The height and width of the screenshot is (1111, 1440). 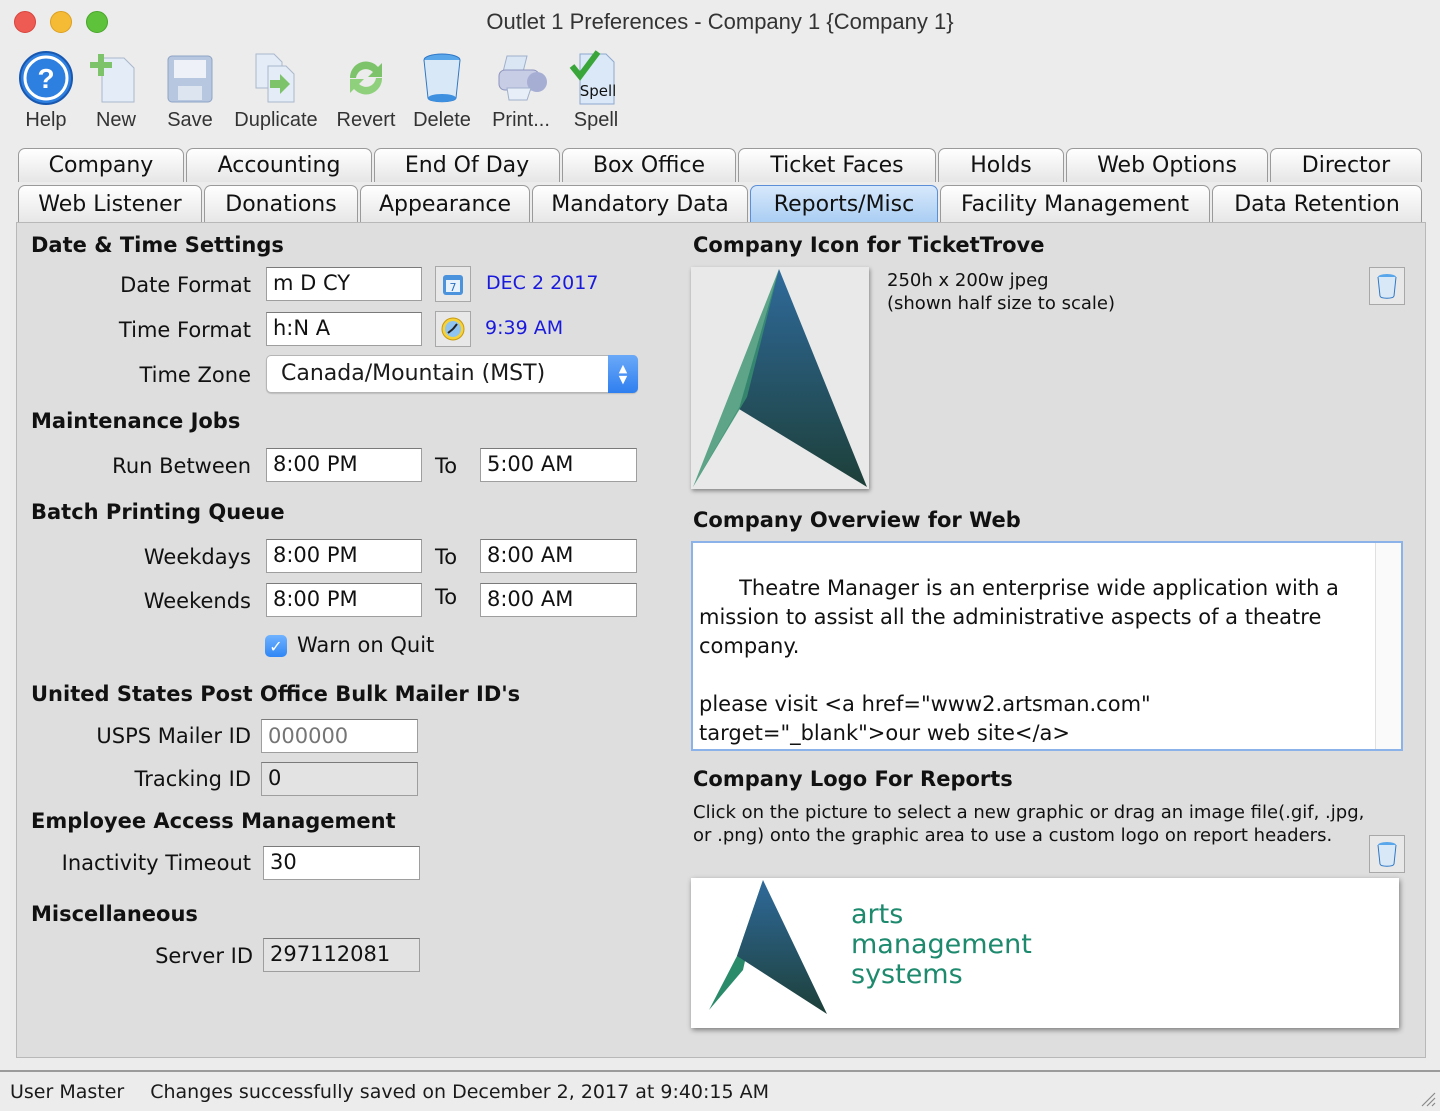 What do you see at coordinates (1001, 303) in the screenshot?
I see `icon-scale-note: (shown half size to scale)` at bounding box center [1001, 303].